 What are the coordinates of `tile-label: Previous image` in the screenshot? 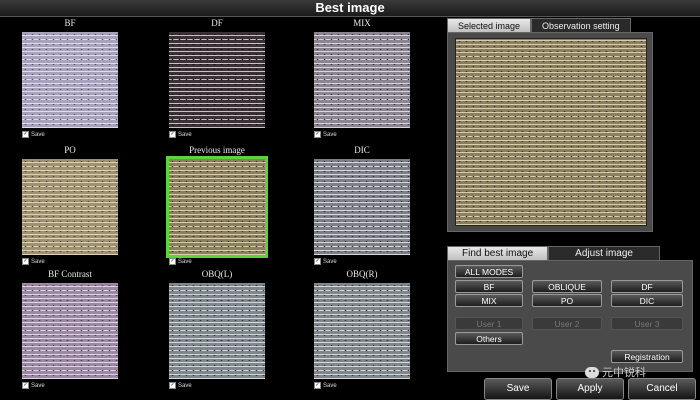 It's located at (217, 150).